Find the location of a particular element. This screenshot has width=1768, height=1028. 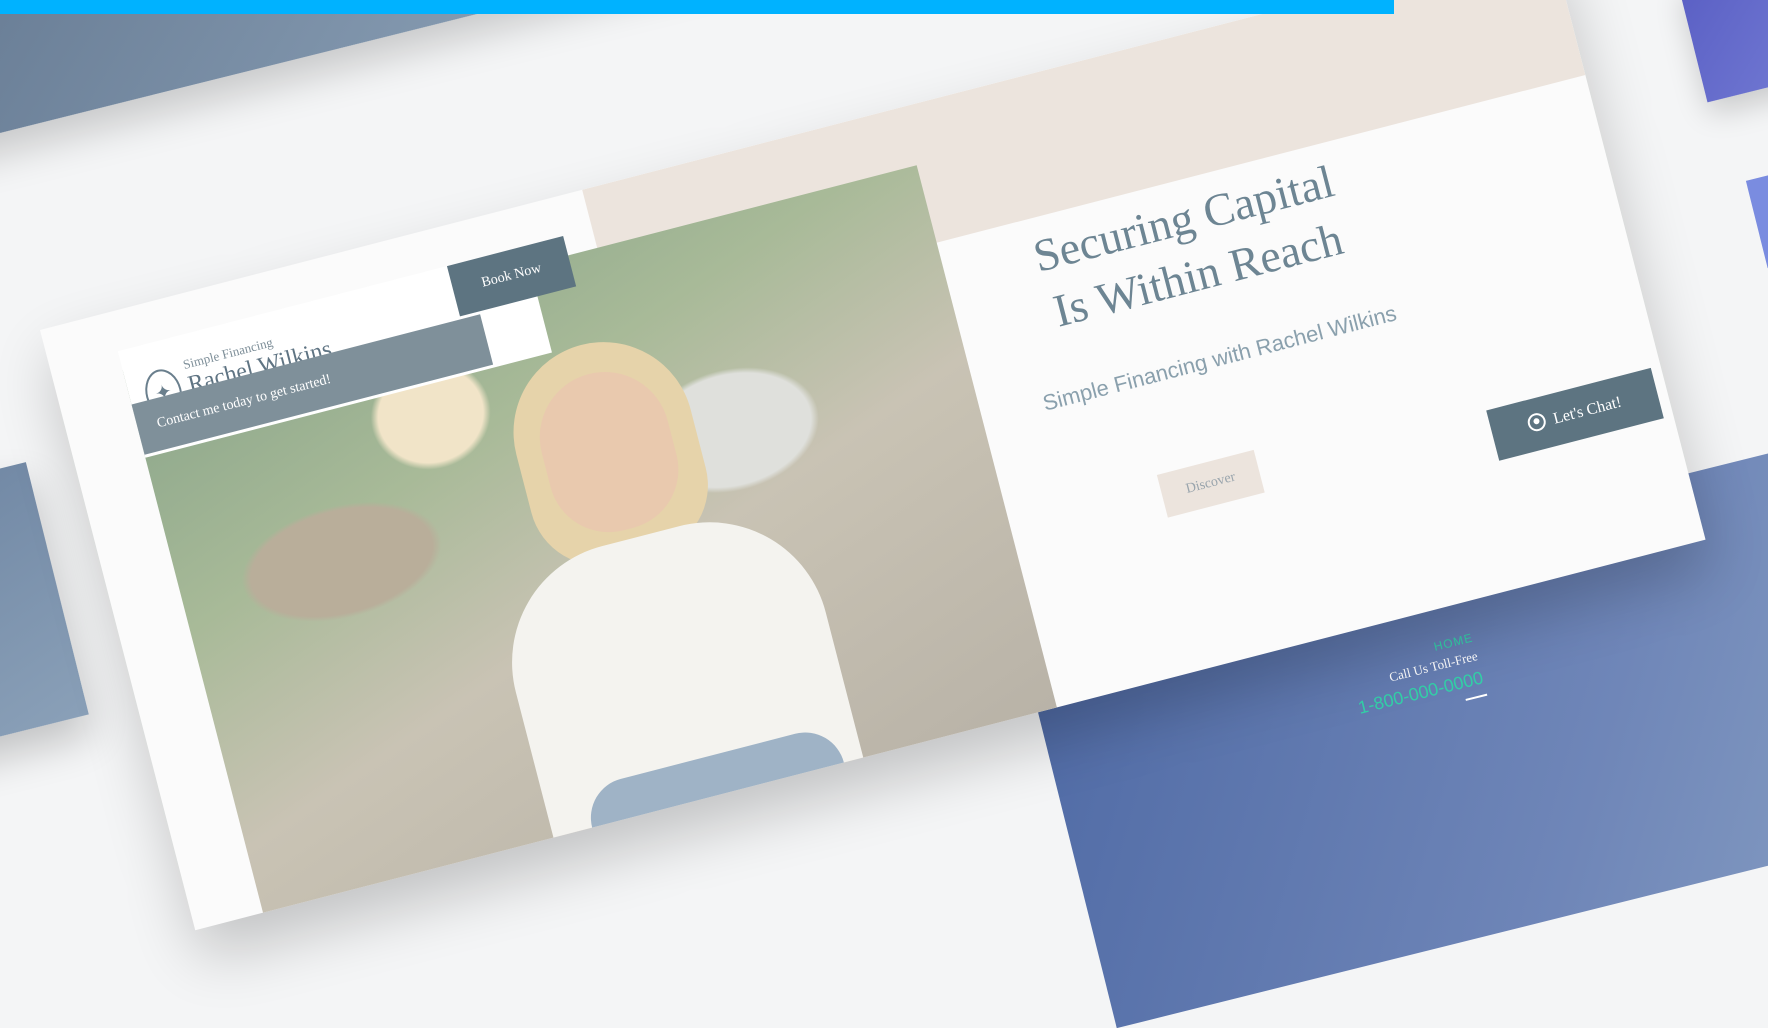

background-left-card is located at coordinates (44, 610).